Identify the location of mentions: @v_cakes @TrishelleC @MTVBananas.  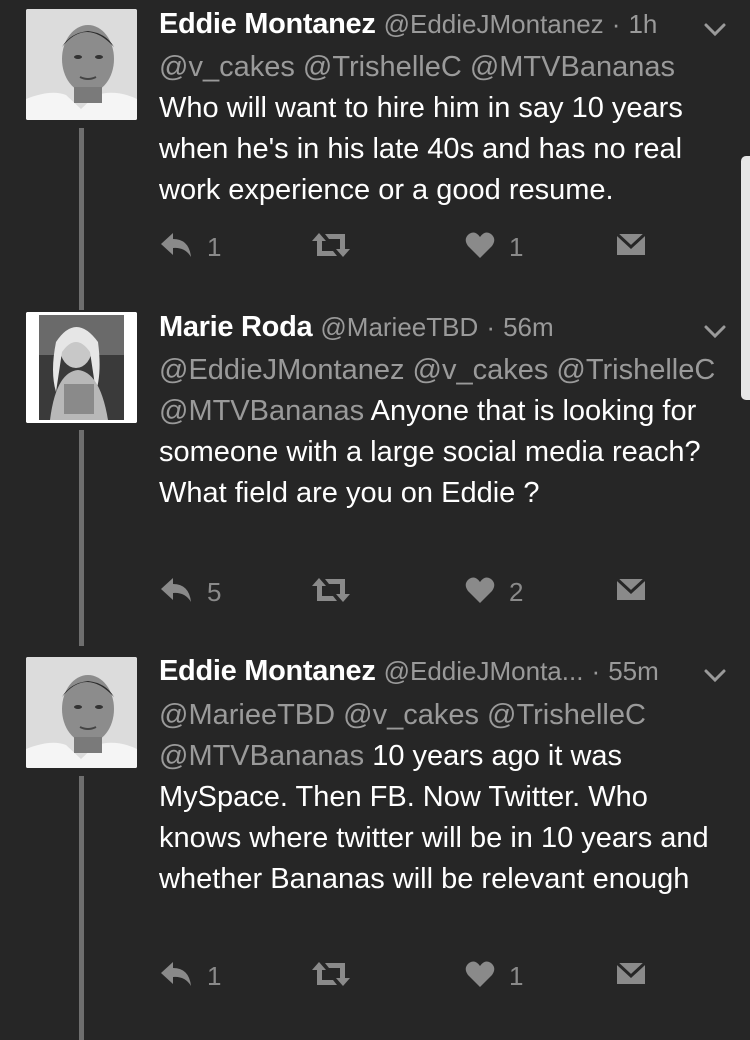
(417, 67).